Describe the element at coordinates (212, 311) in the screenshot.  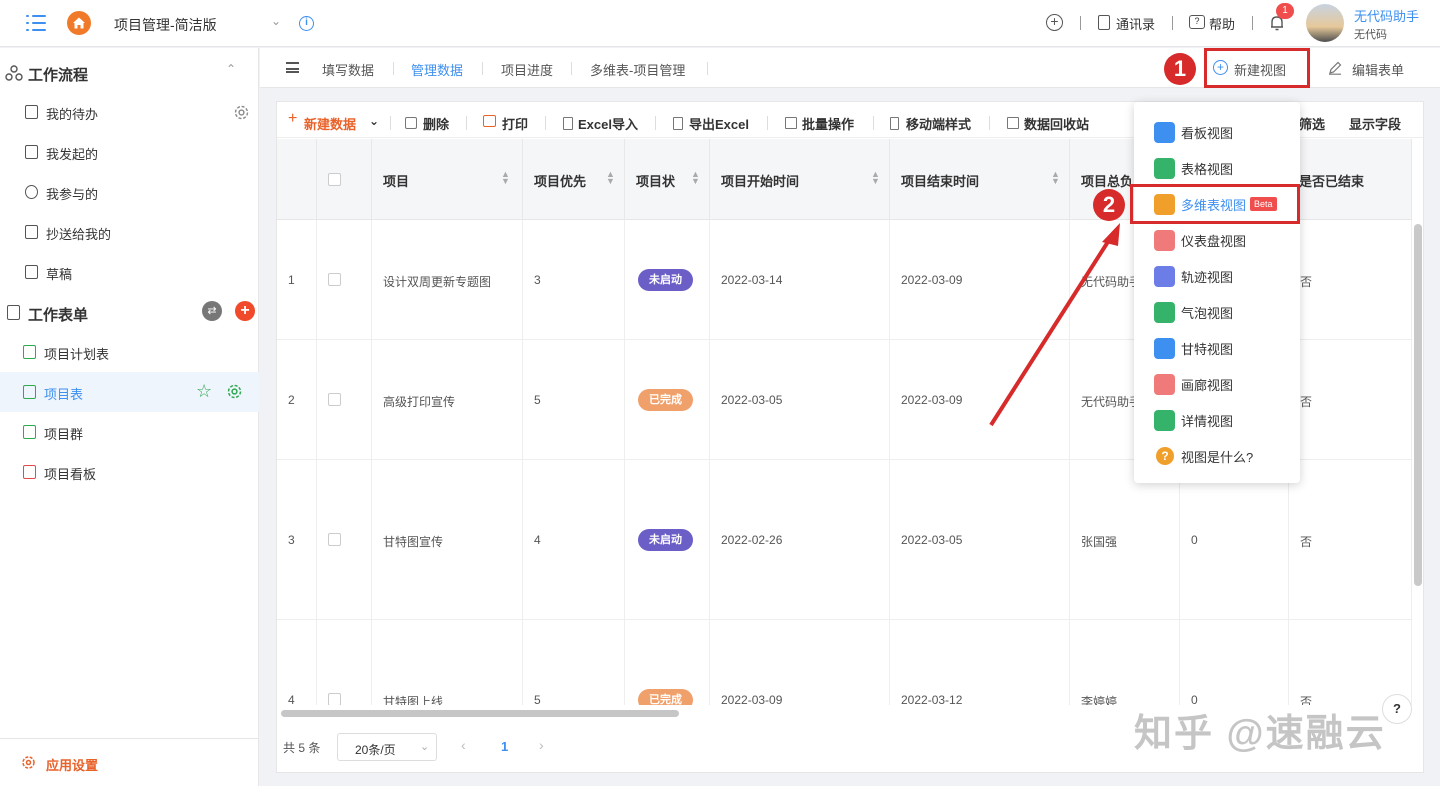
I see `swap-icon: ⇄` at that location.